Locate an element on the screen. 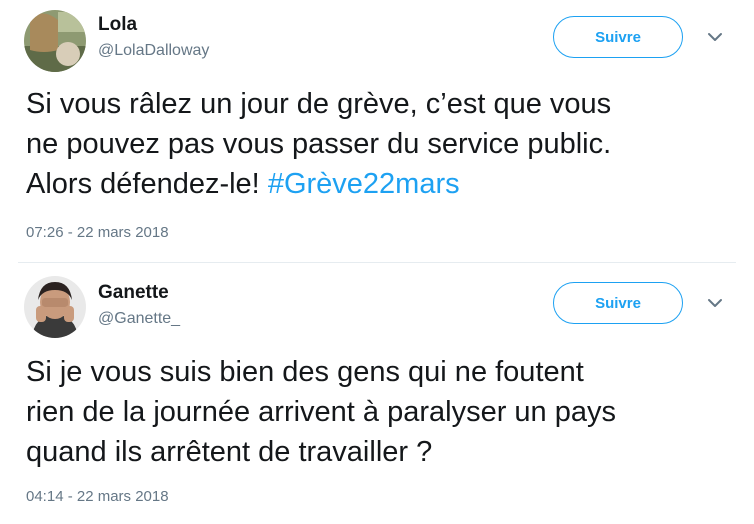  tweet-timestamp: 04:14 - 22 mars 2018 is located at coordinates (97, 496).